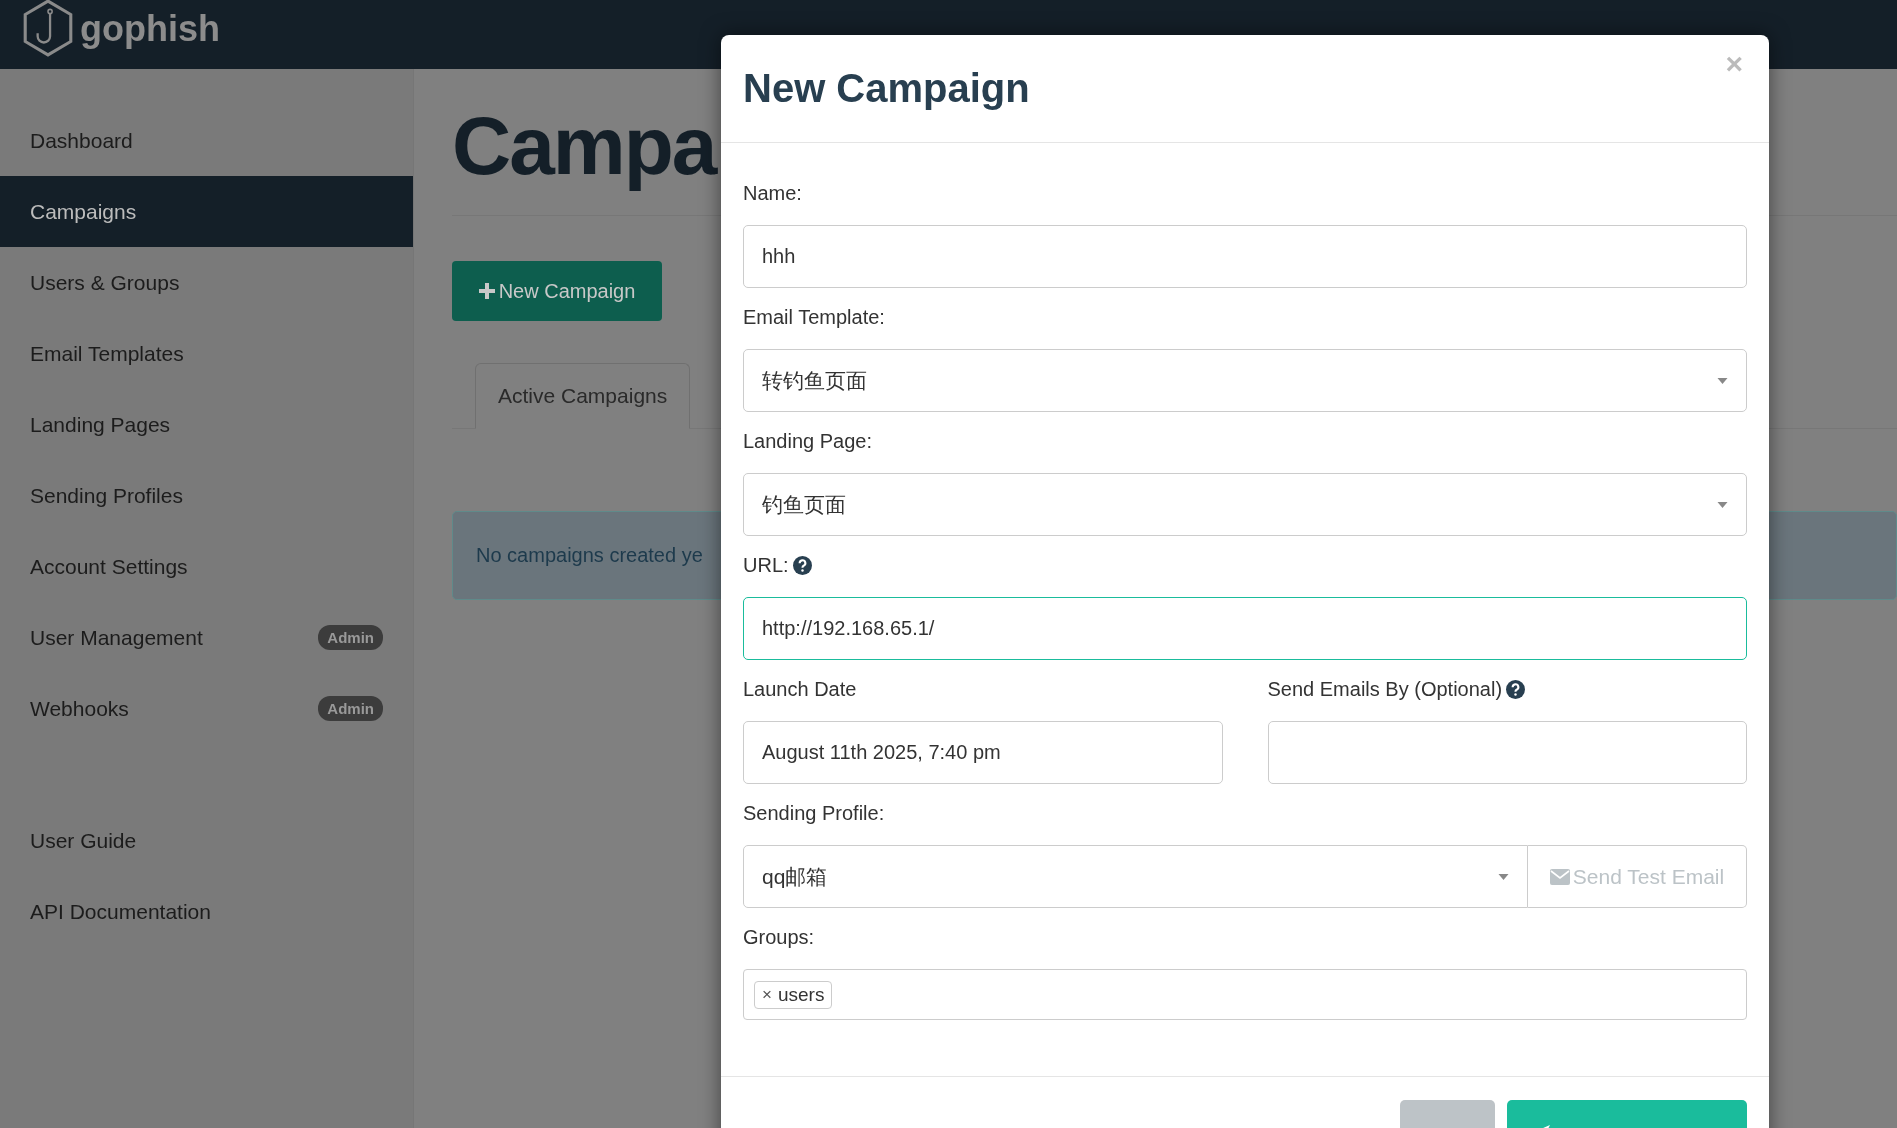 Image resolution: width=1897 pixels, height=1128 pixels. What do you see at coordinates (795, 876) in the screenshot?
I see `select-value: qq邮箱` at bounding box center [795, 876].